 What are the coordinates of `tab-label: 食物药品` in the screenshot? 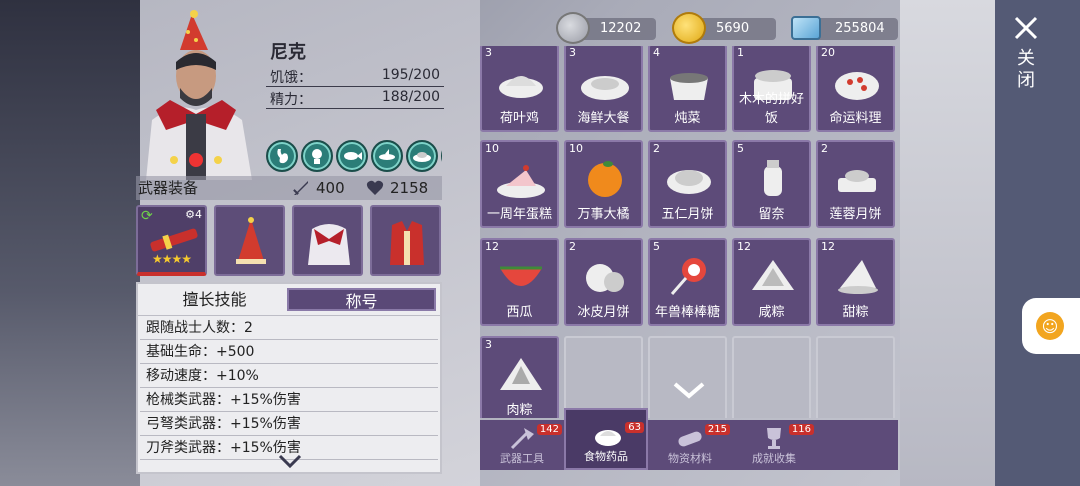 It's located at (606, 456).